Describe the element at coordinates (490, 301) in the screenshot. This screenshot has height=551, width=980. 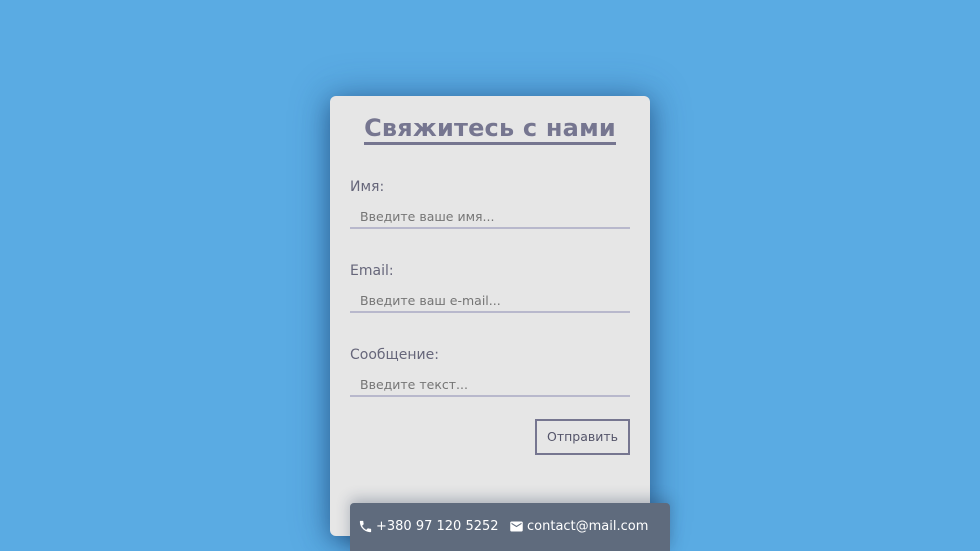
I see `email-input` at that location.